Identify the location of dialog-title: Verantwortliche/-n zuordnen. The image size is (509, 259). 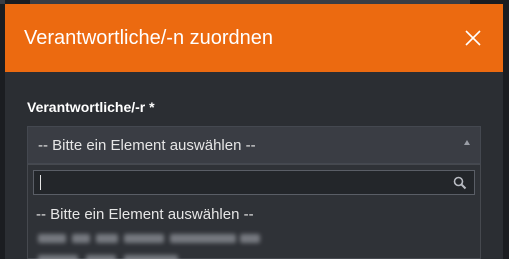
(149, 38).